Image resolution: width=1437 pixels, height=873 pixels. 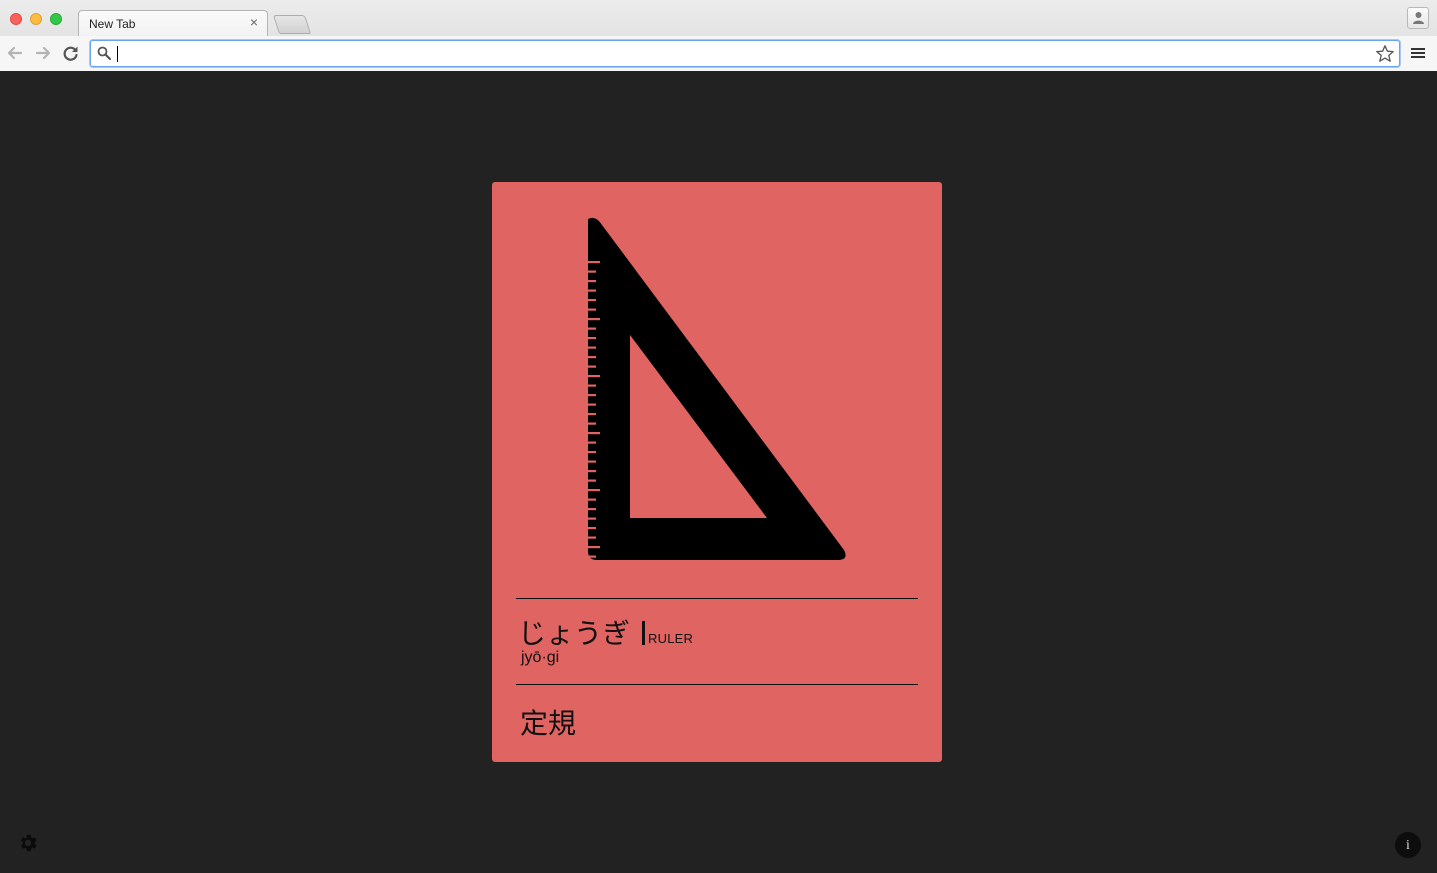 I want to click on info-button: i, so click(x=1408, y=845).